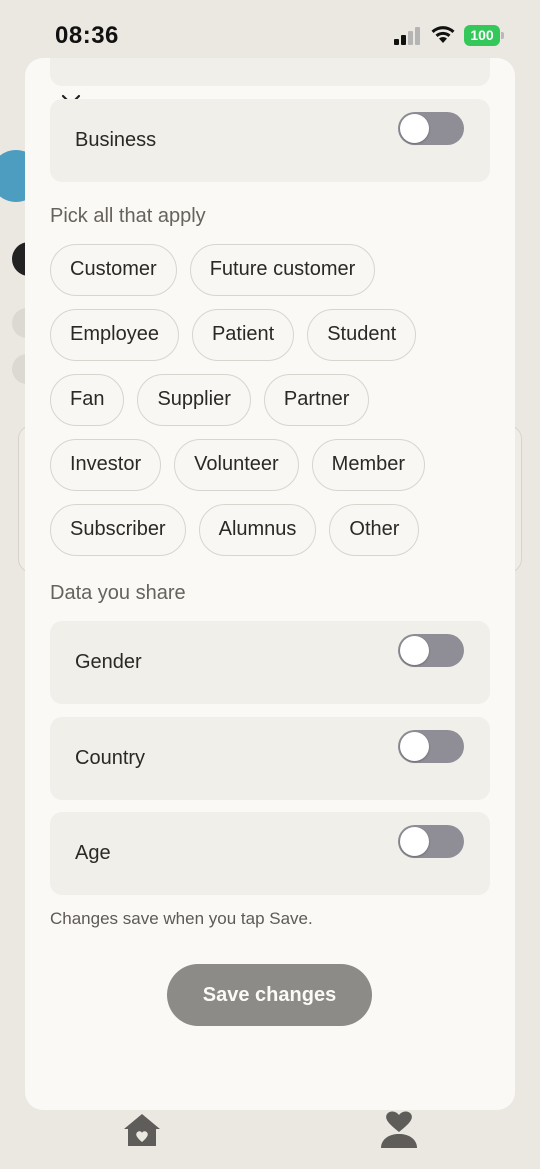  What do you see at coordinates (118, 593) in the screenshot?
I see `data-share-section-title: Data you share` at bounding box center [118, 593].